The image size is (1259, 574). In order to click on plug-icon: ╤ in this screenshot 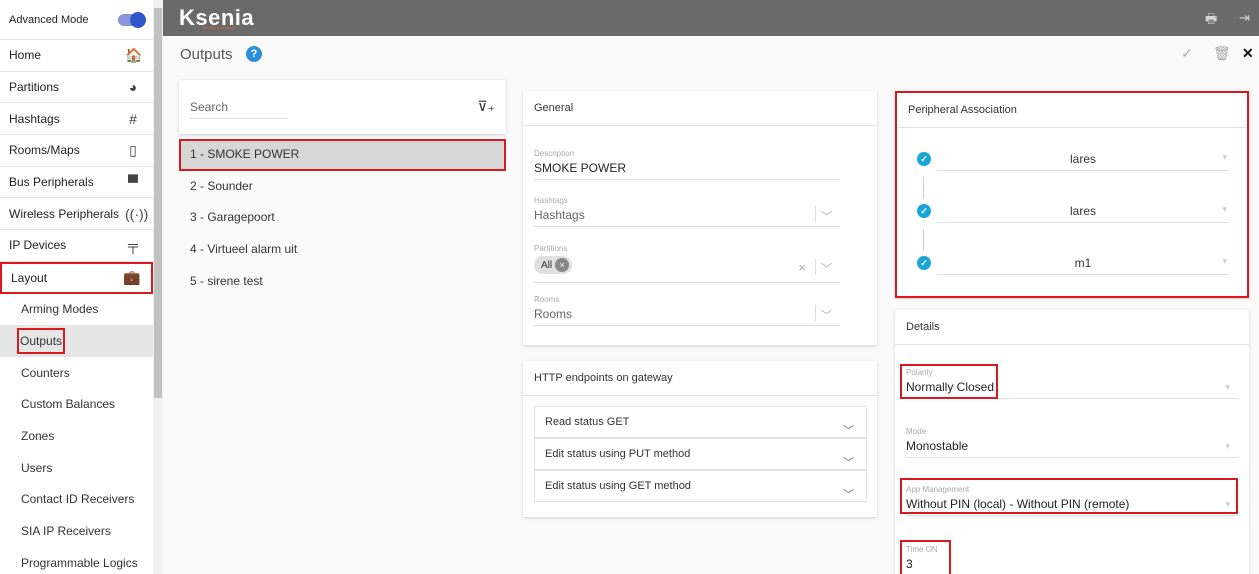, I will do `click(133, 245)`.